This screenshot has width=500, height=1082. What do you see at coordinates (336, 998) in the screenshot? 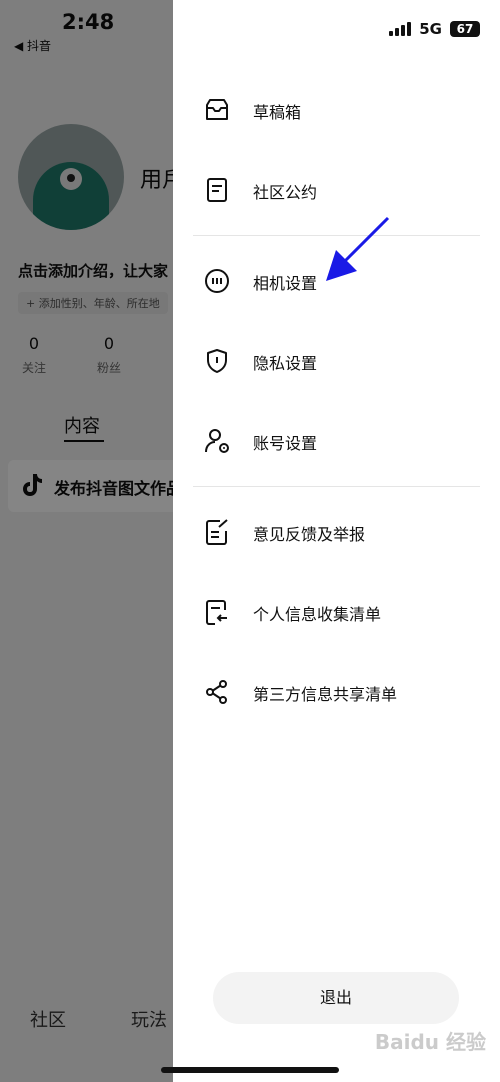
I see `logout-button: 退出` at bounding box center [336, 998].